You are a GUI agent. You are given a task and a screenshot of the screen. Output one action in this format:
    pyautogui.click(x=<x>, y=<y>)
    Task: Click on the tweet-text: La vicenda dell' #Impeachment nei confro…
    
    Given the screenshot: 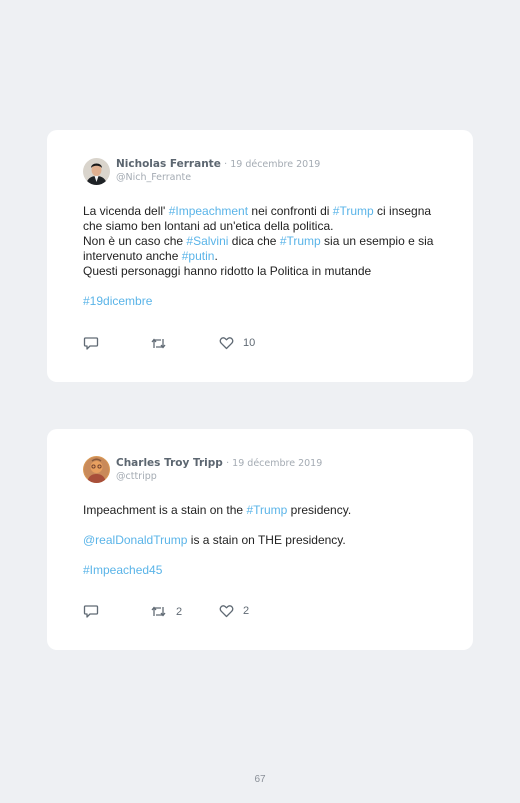 What is the action you would take?
    pyautogui.click(x=263, y=256)
    